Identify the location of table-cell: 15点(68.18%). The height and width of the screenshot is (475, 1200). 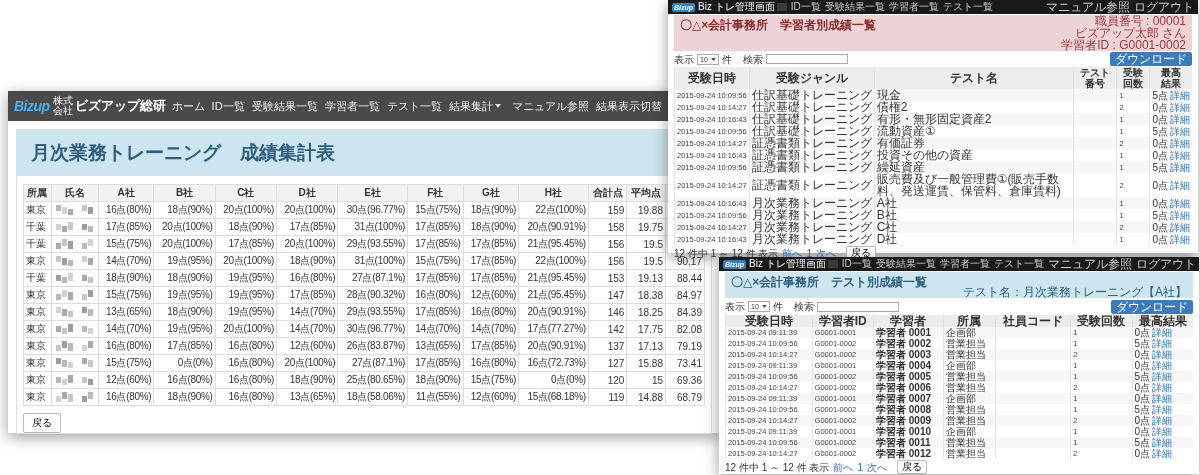
(553, 397).